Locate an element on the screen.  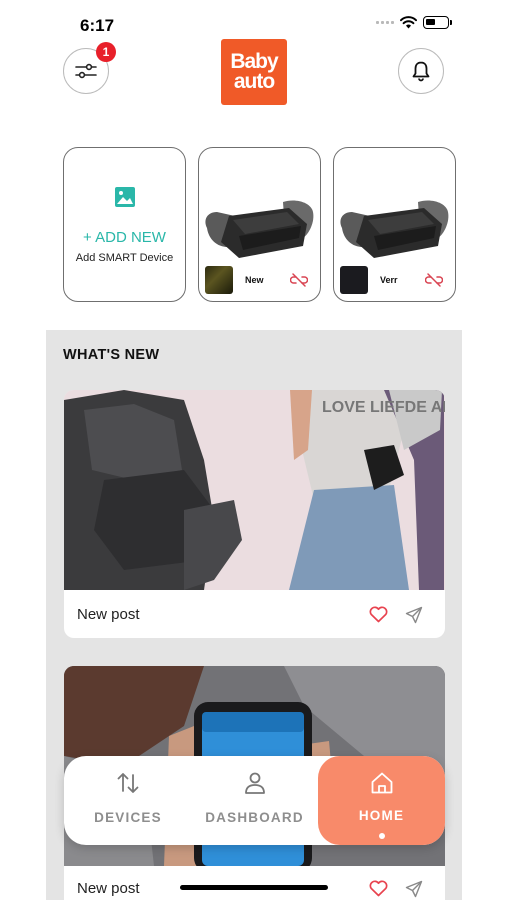
whats-new-heading: WHAT'S NEW is located at coordinates (111, 355).